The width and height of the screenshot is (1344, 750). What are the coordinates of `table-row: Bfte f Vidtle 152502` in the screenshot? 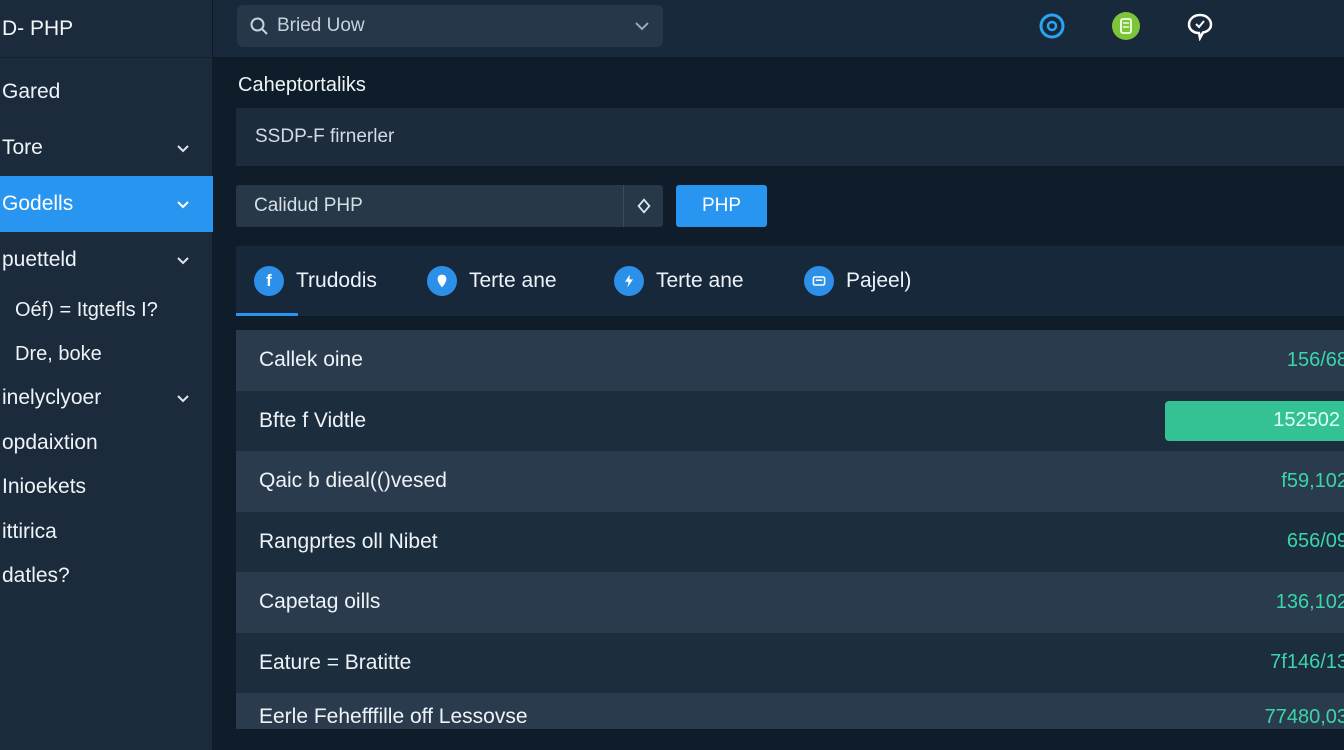 It's located at (790, 420).